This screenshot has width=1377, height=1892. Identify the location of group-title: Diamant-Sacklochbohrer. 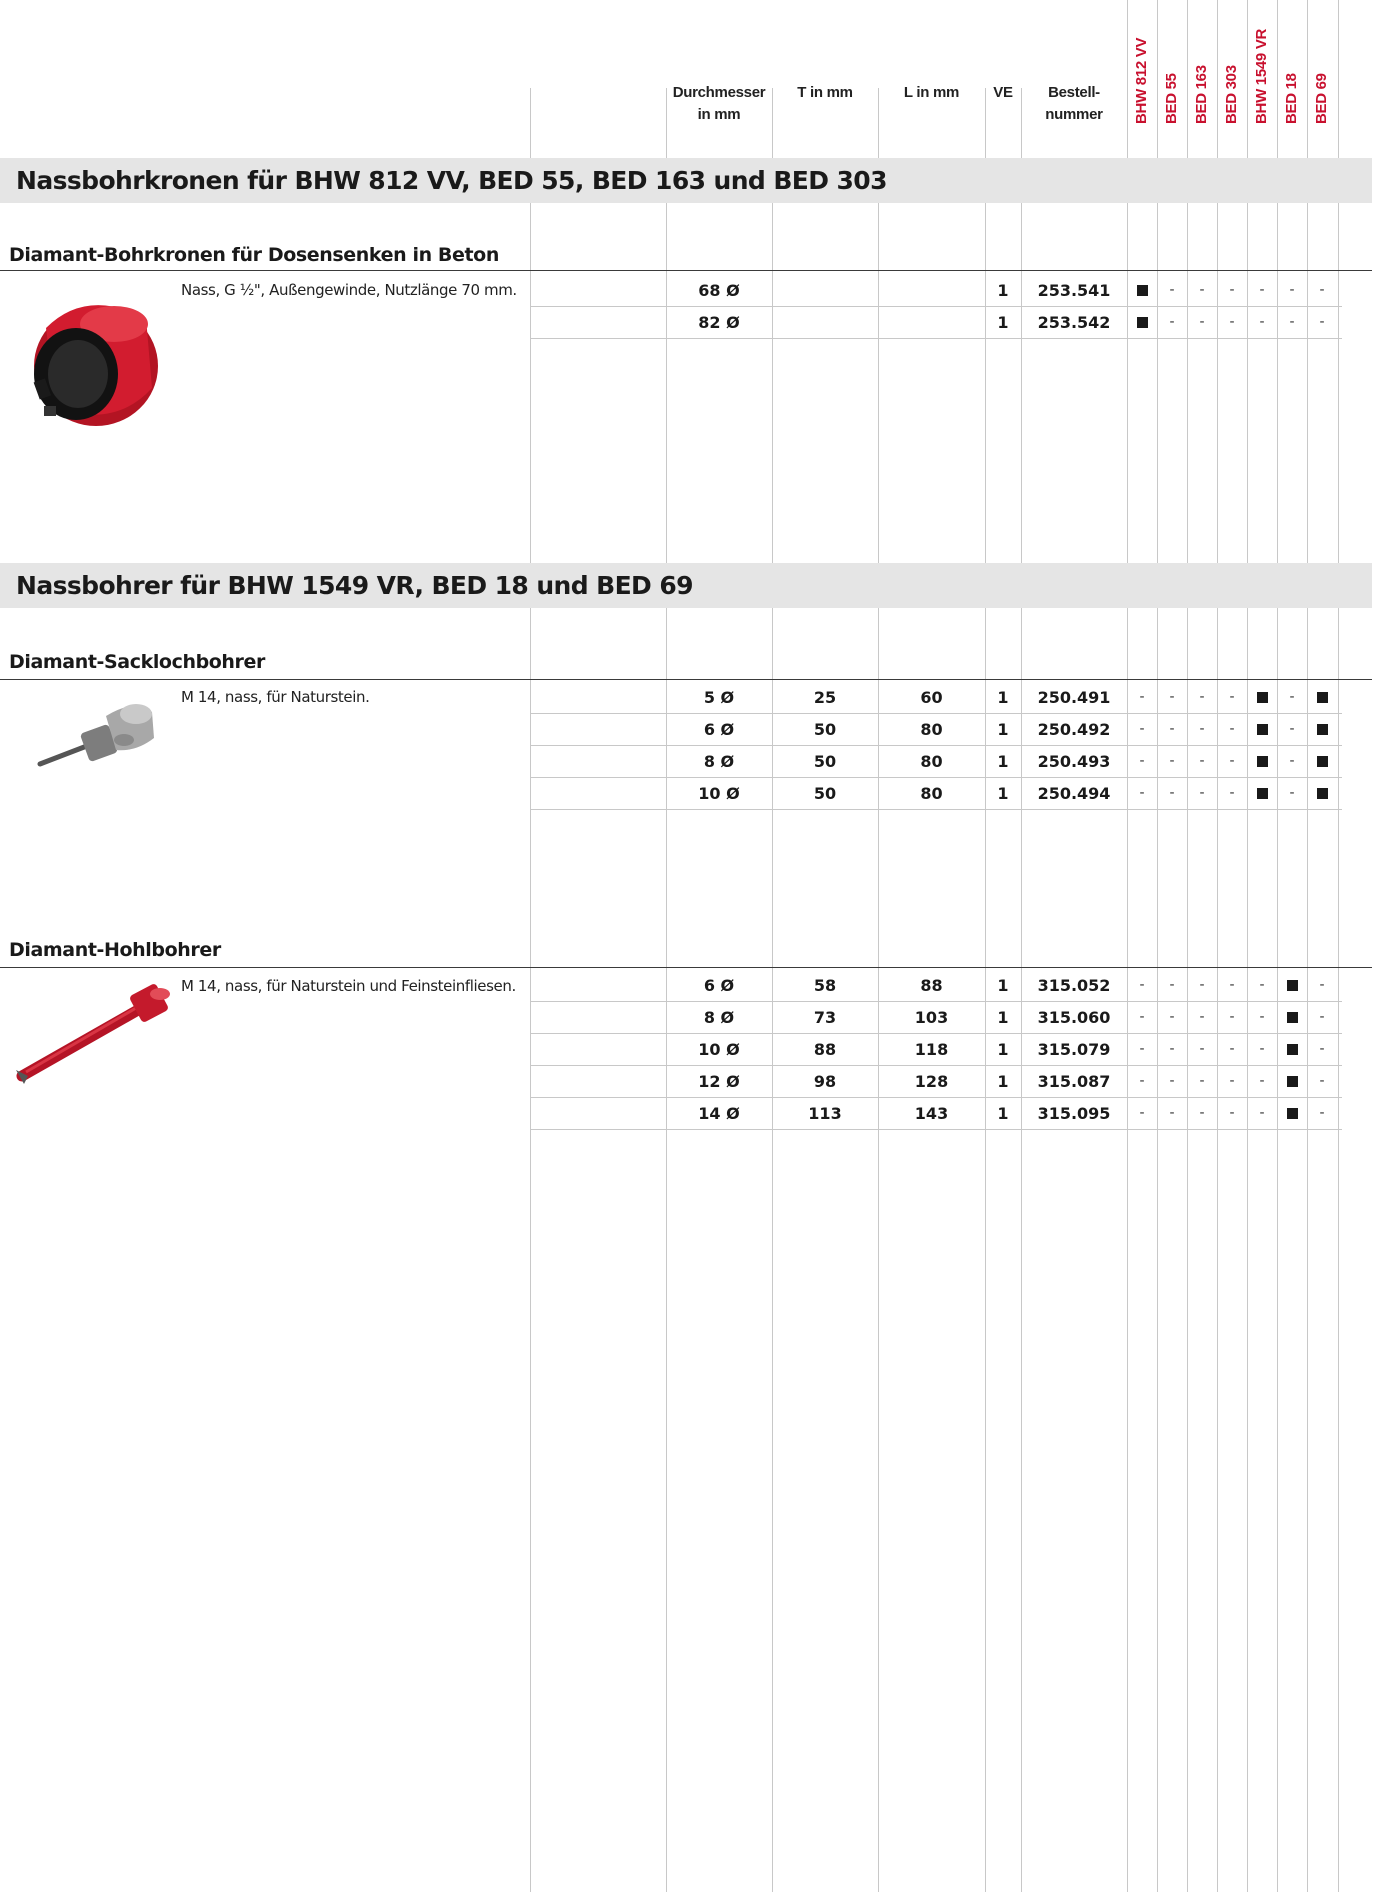
(137, 662).